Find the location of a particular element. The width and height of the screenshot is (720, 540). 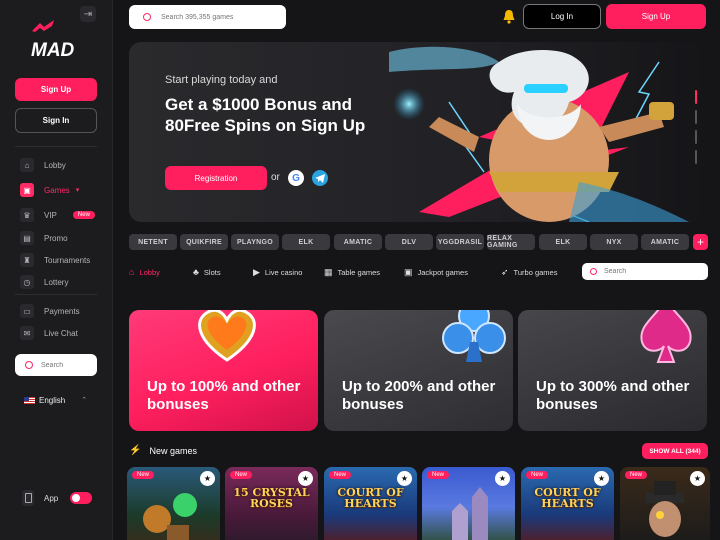

registration-button: Registration is located at coordinates (216, 178).